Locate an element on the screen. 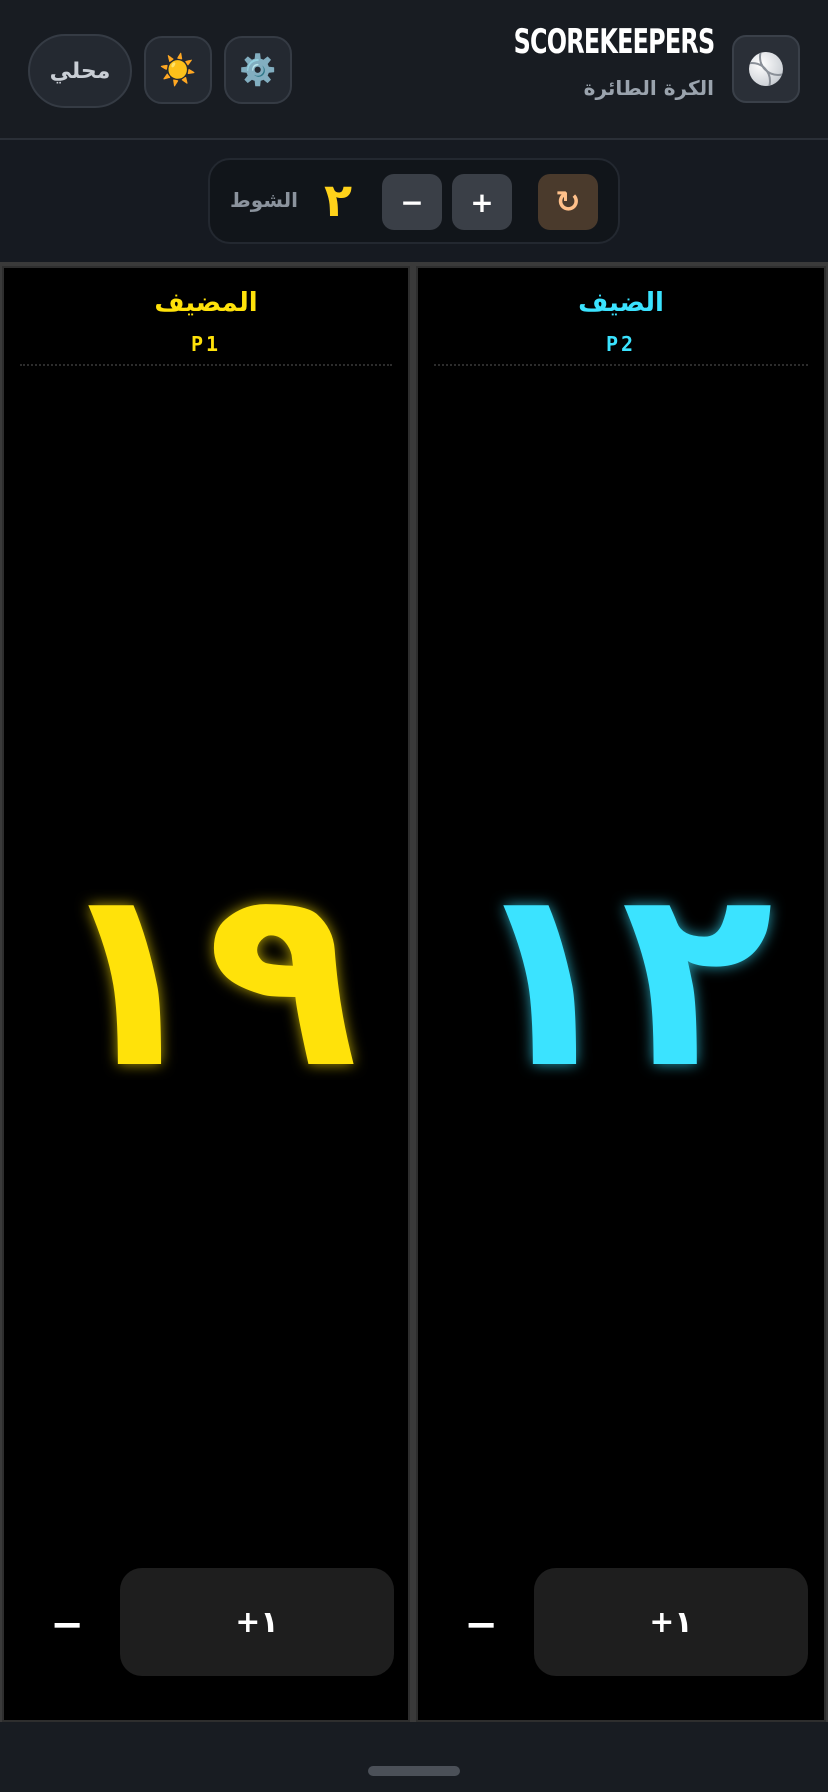 The image size is (828, 1792). sun-icon: ☀️ is located at coordinates (178, 70).